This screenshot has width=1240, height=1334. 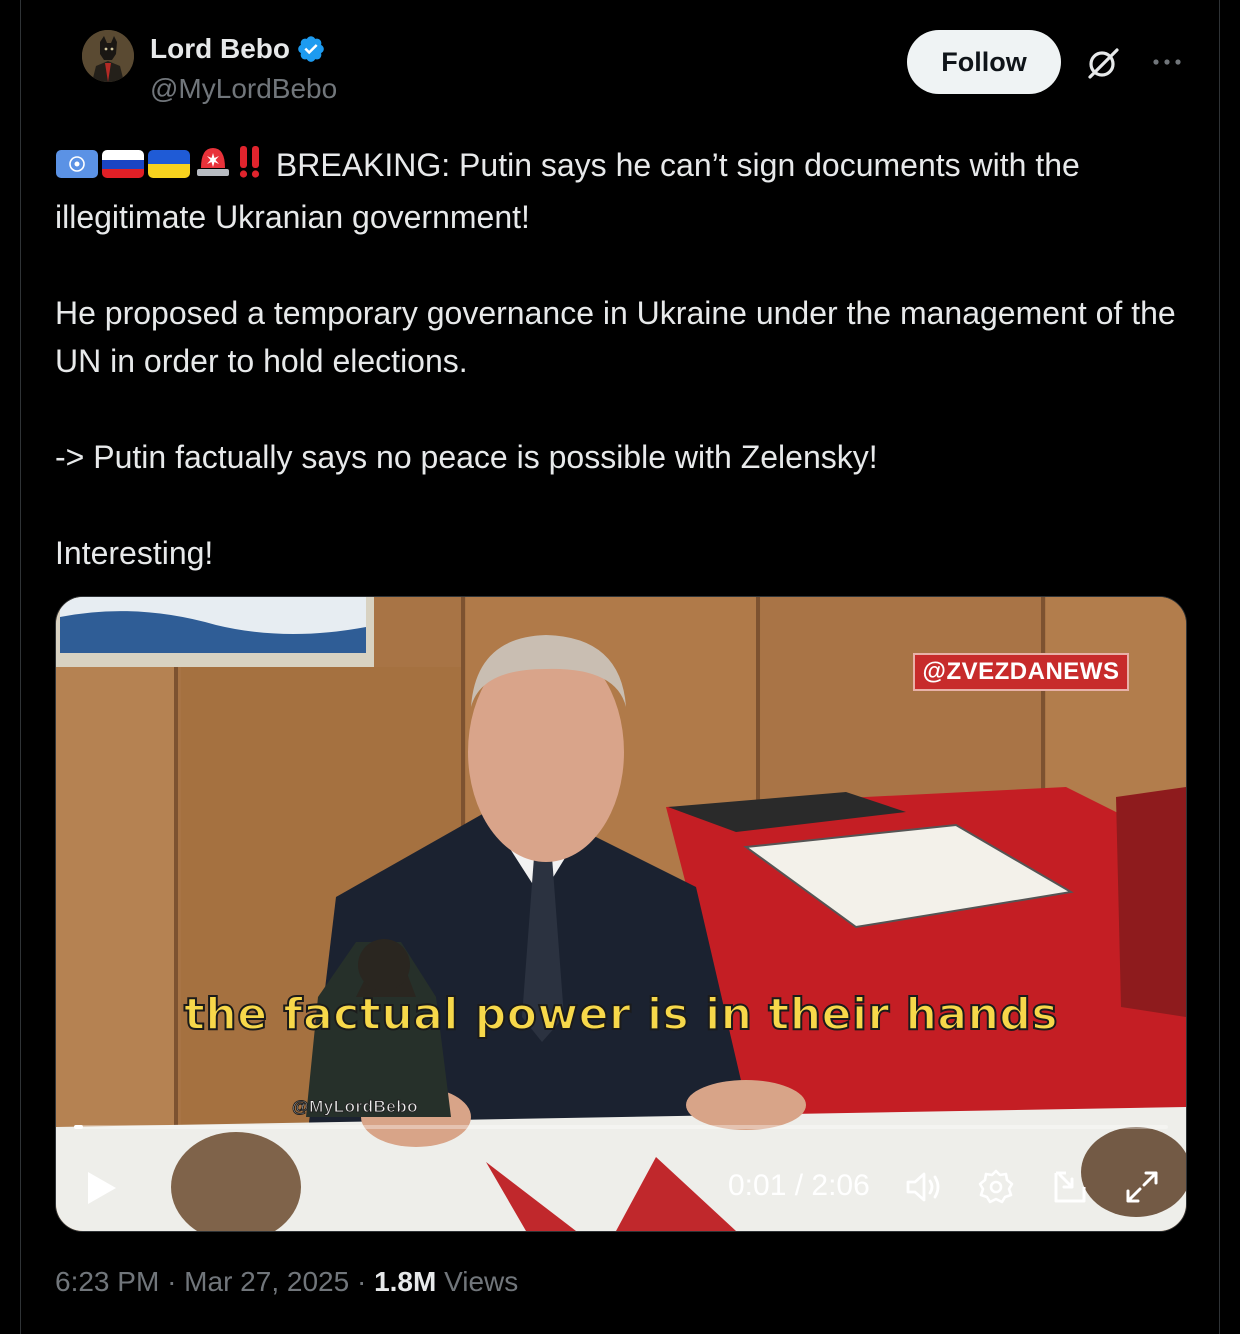 What do you see at coordinates (250, 166) in the screenshot?
I see `double-exclamation-icon` at bounding box center [250, 166].